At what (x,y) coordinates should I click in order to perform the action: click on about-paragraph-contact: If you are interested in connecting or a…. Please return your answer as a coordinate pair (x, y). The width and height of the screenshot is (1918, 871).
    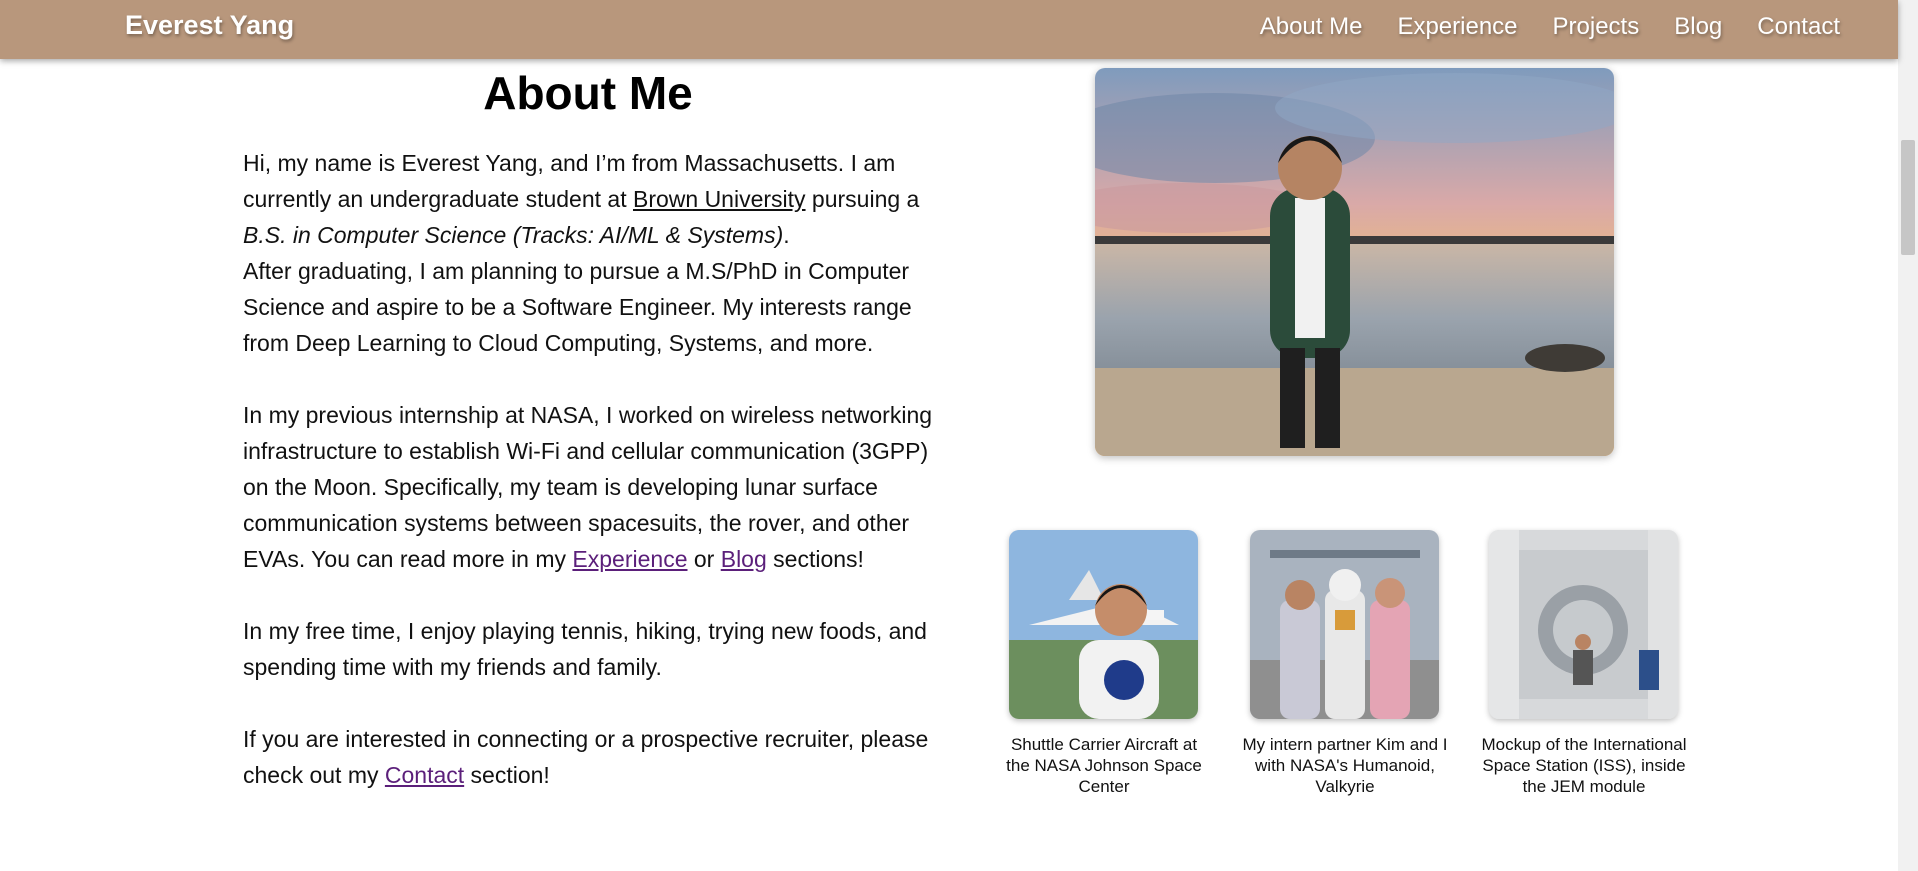
    Looking at the image, I should click on (588, 757).